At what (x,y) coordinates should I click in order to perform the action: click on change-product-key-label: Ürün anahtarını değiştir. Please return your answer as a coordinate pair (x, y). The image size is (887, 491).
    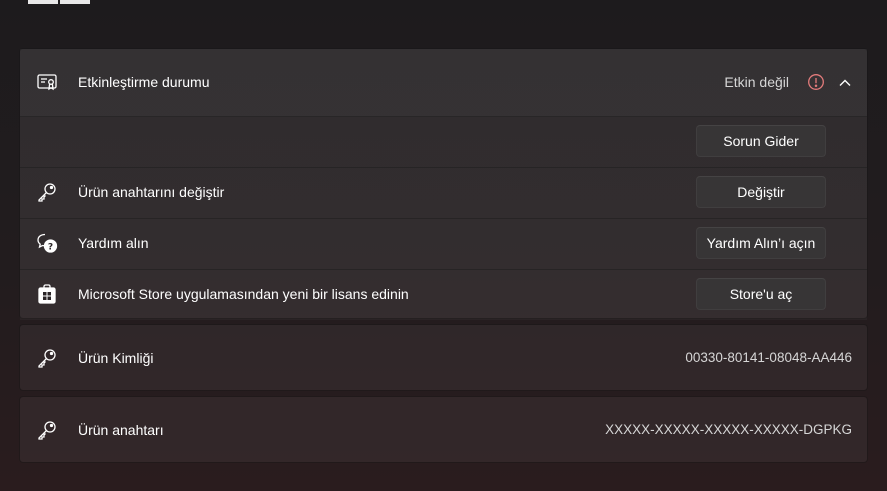
    Looking at the image, I should click on (151, 192).